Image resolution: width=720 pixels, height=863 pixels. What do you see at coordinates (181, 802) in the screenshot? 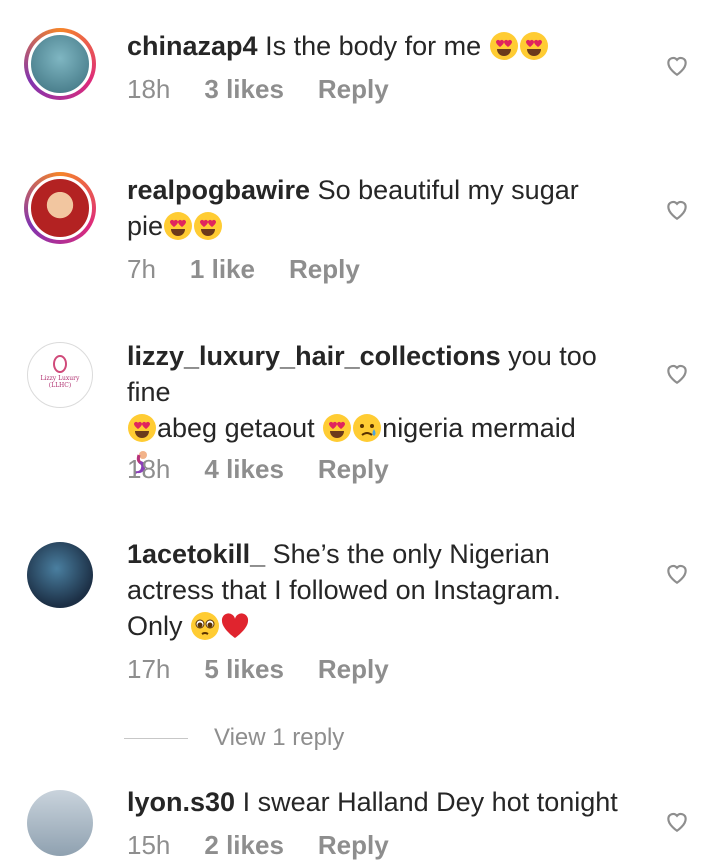
I see `username: lyon.s30` at bounding box center [181, 802].